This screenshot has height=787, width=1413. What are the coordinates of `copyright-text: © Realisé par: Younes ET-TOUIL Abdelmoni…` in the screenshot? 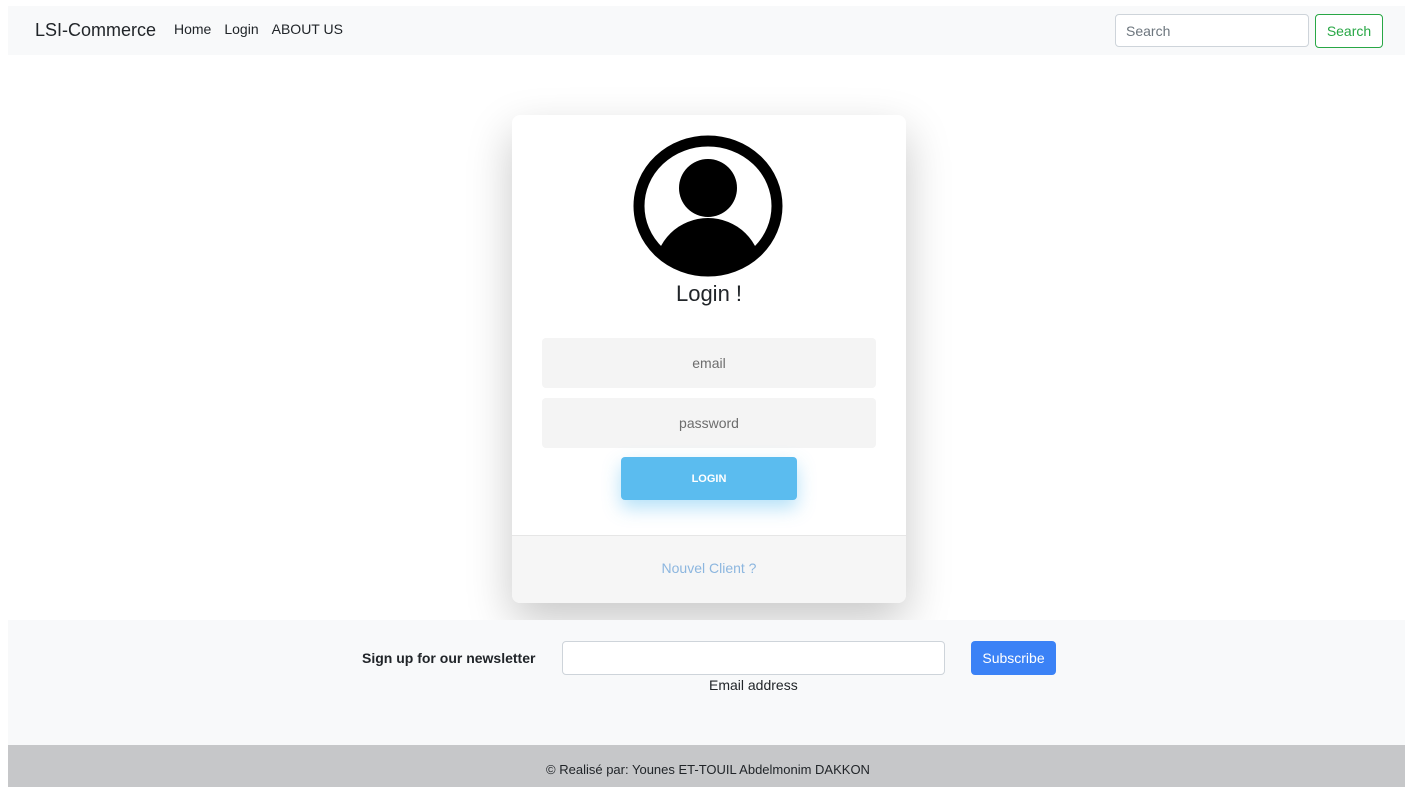 It's located at (708, 769).